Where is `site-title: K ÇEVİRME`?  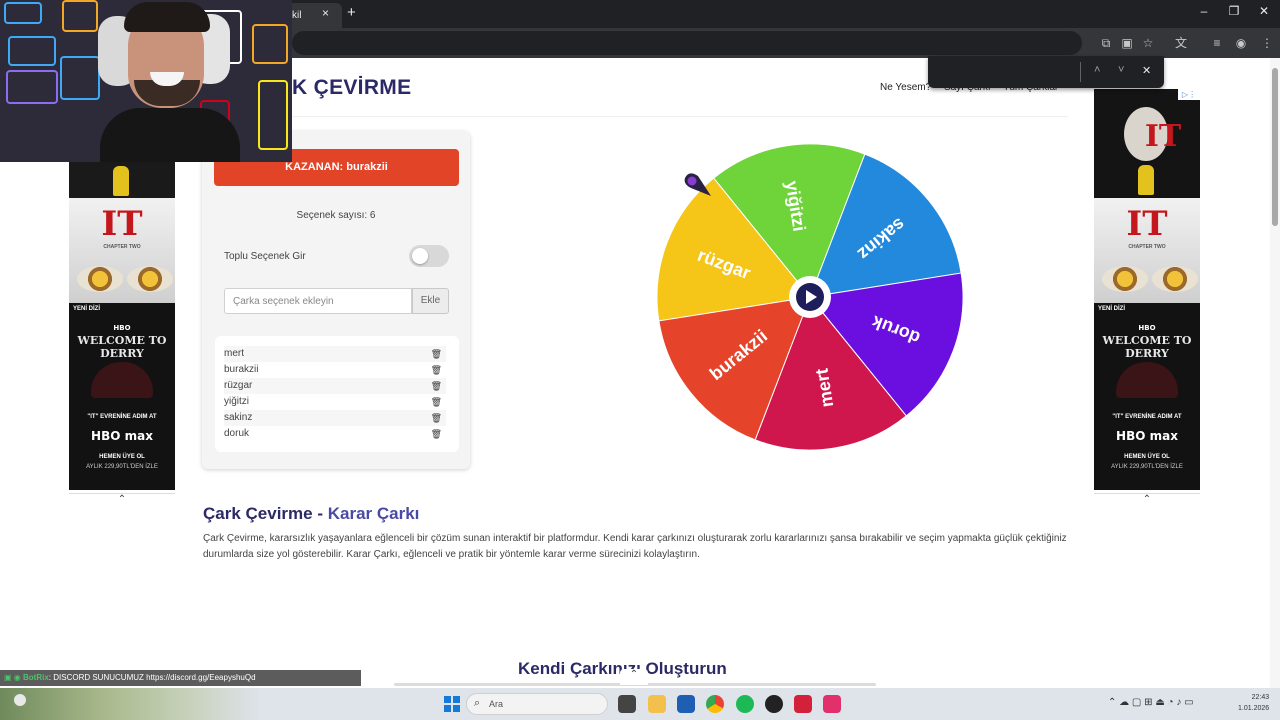
site-title: K ÇEVİRME is located at coordinates (351, 88).